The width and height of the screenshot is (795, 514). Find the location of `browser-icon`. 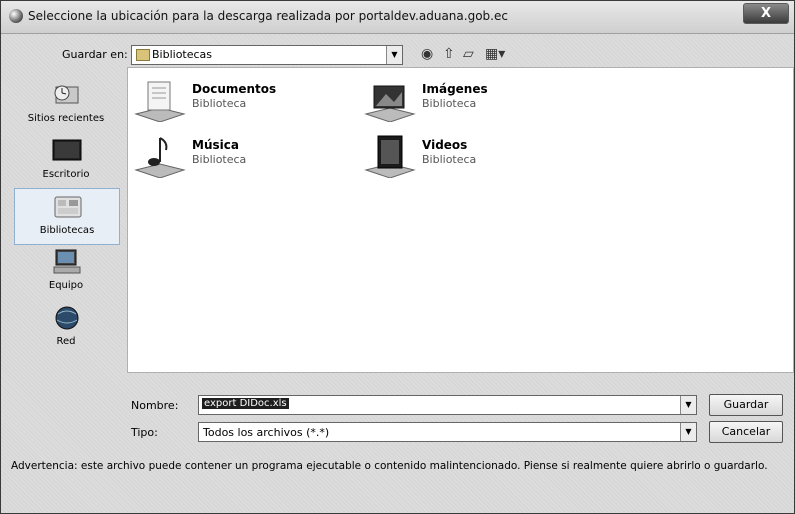

browser-icon is located at coordinates (16, 16).